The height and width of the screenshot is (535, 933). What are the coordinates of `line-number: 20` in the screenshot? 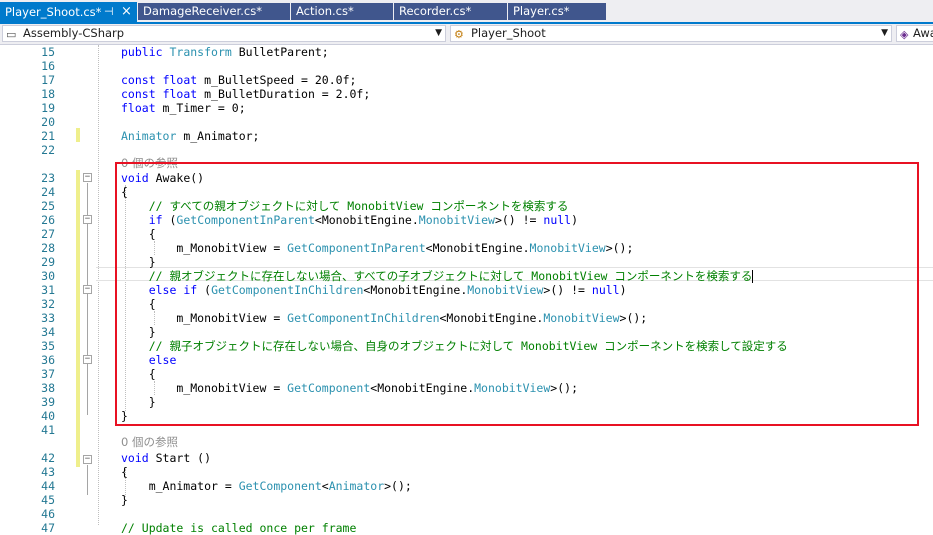 It's located at (48, 122).